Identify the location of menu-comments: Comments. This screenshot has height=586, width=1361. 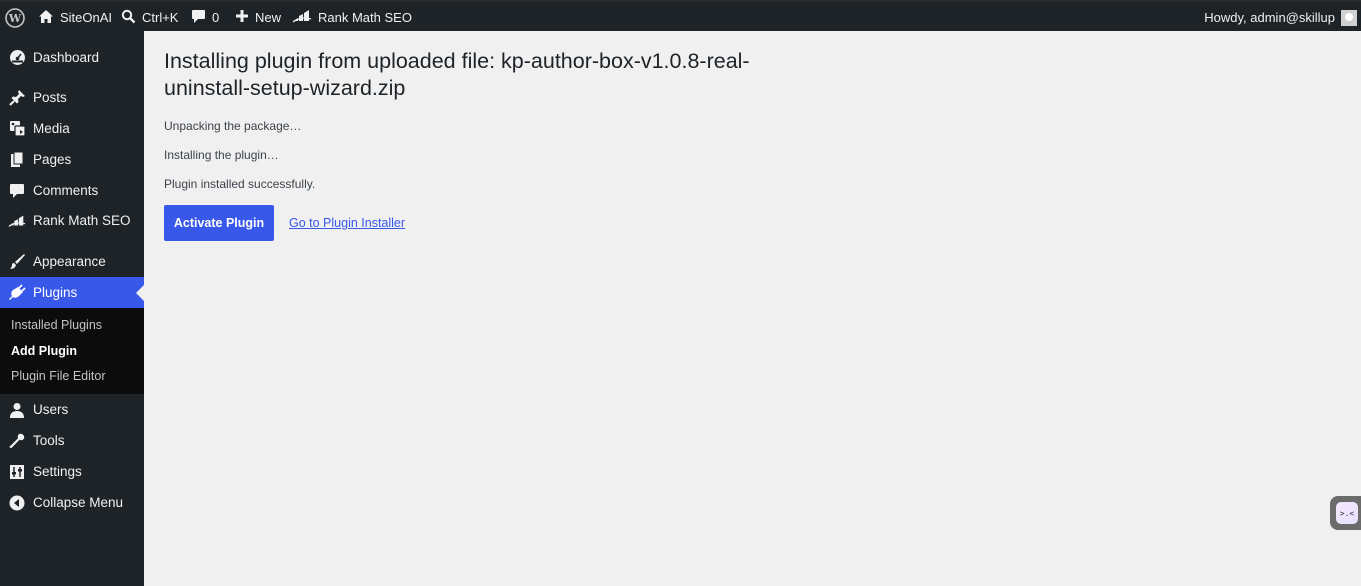
(72, 190).